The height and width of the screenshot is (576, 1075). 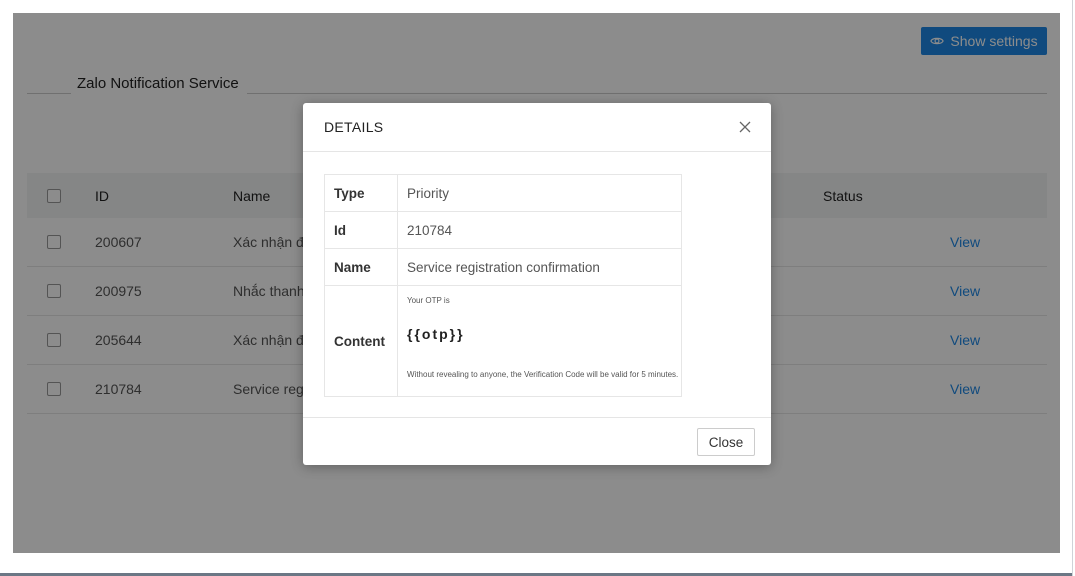 I want to click on close-icon, so click(x=745, y=127).